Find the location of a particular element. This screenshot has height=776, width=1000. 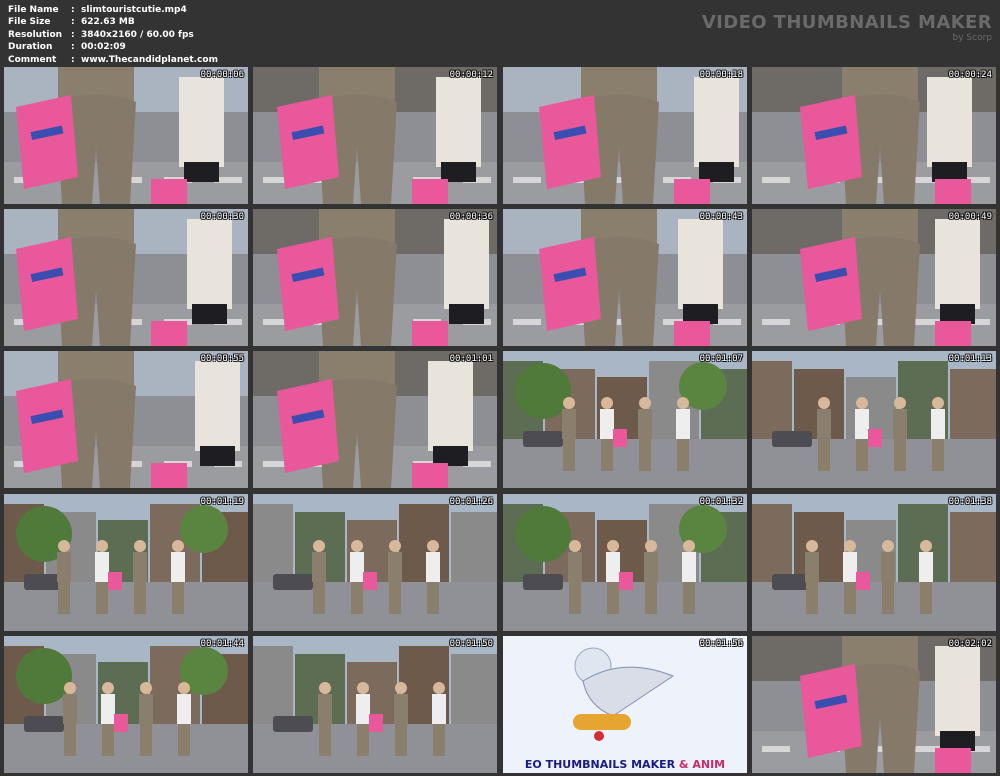

thumbnail-frame: 00:01:32 is located at coordinates (625, 562).